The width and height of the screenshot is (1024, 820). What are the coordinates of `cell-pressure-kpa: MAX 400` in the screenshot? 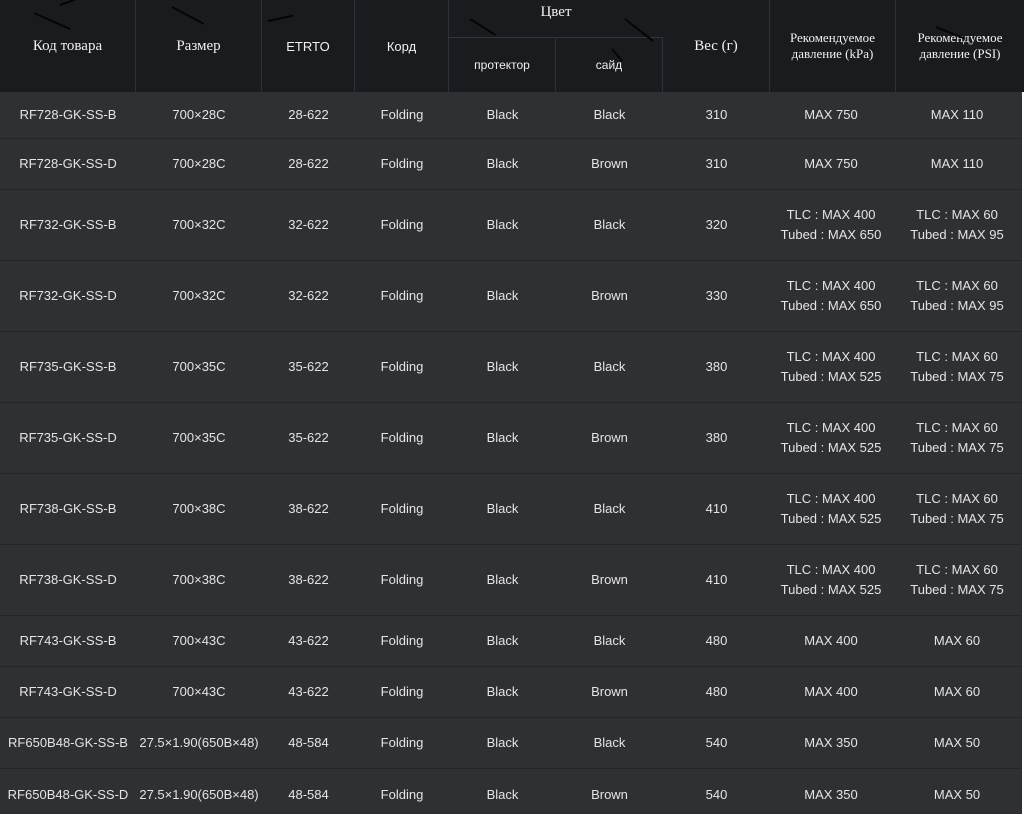 It's located at (831, 692).